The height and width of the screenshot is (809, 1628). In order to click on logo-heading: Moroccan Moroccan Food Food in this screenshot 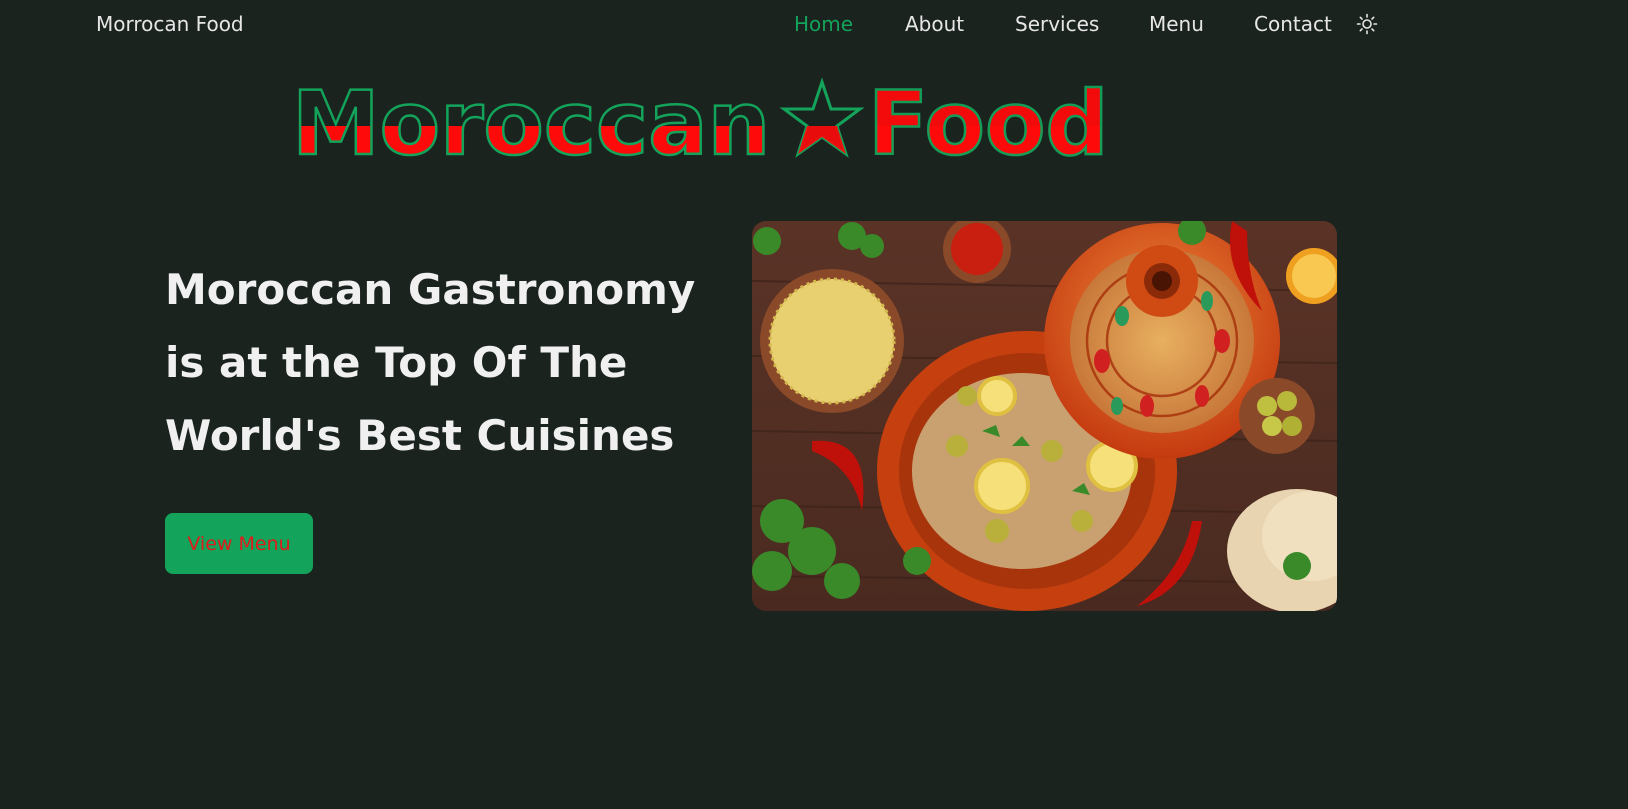, I will do `click(700, 124)`.